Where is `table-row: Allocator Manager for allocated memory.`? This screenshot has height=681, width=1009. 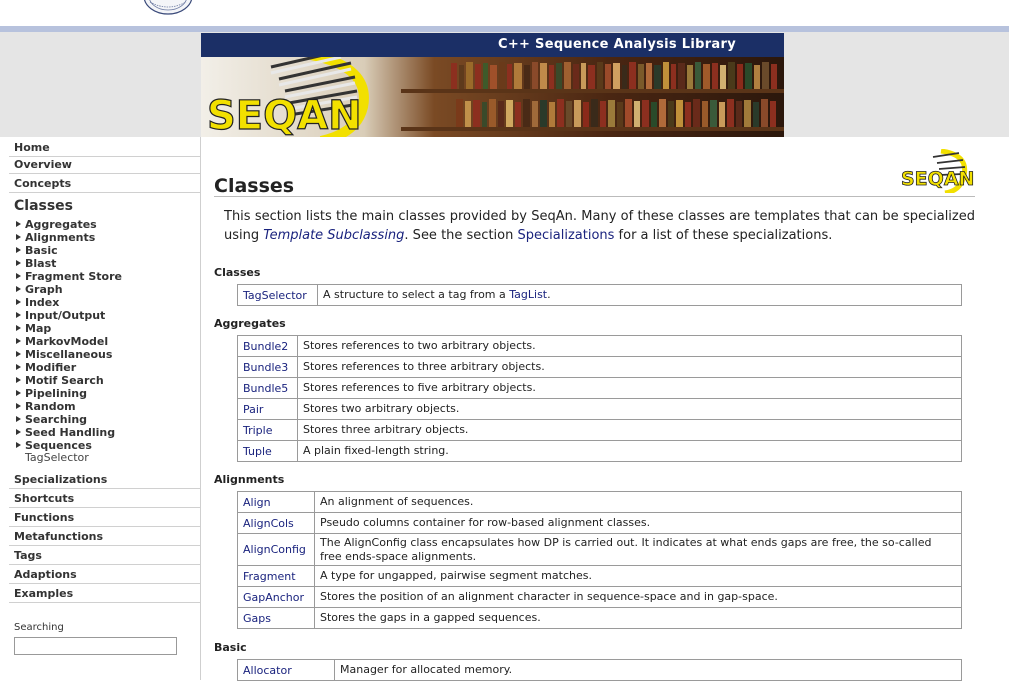
table-row: Allocator Manager for allocated memory. is located at coordinates (599, 670).